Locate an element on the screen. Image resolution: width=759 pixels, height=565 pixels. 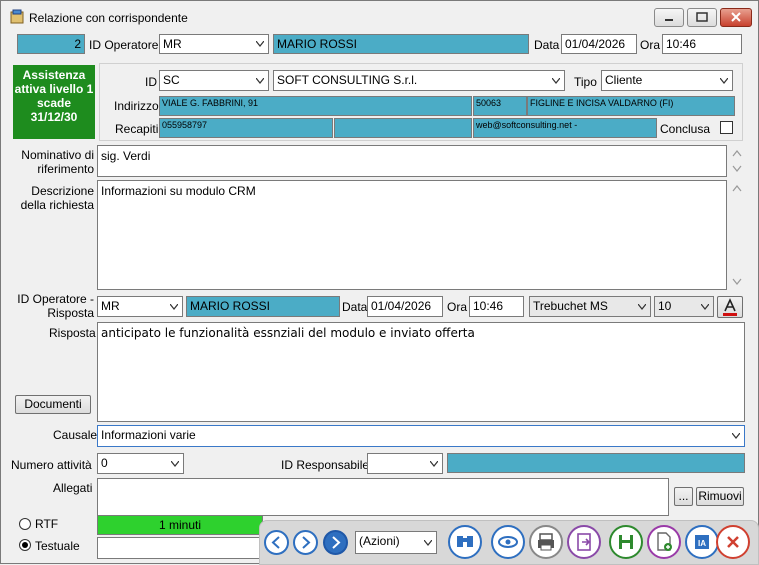
delete-button is located at coordinates (733, 542).